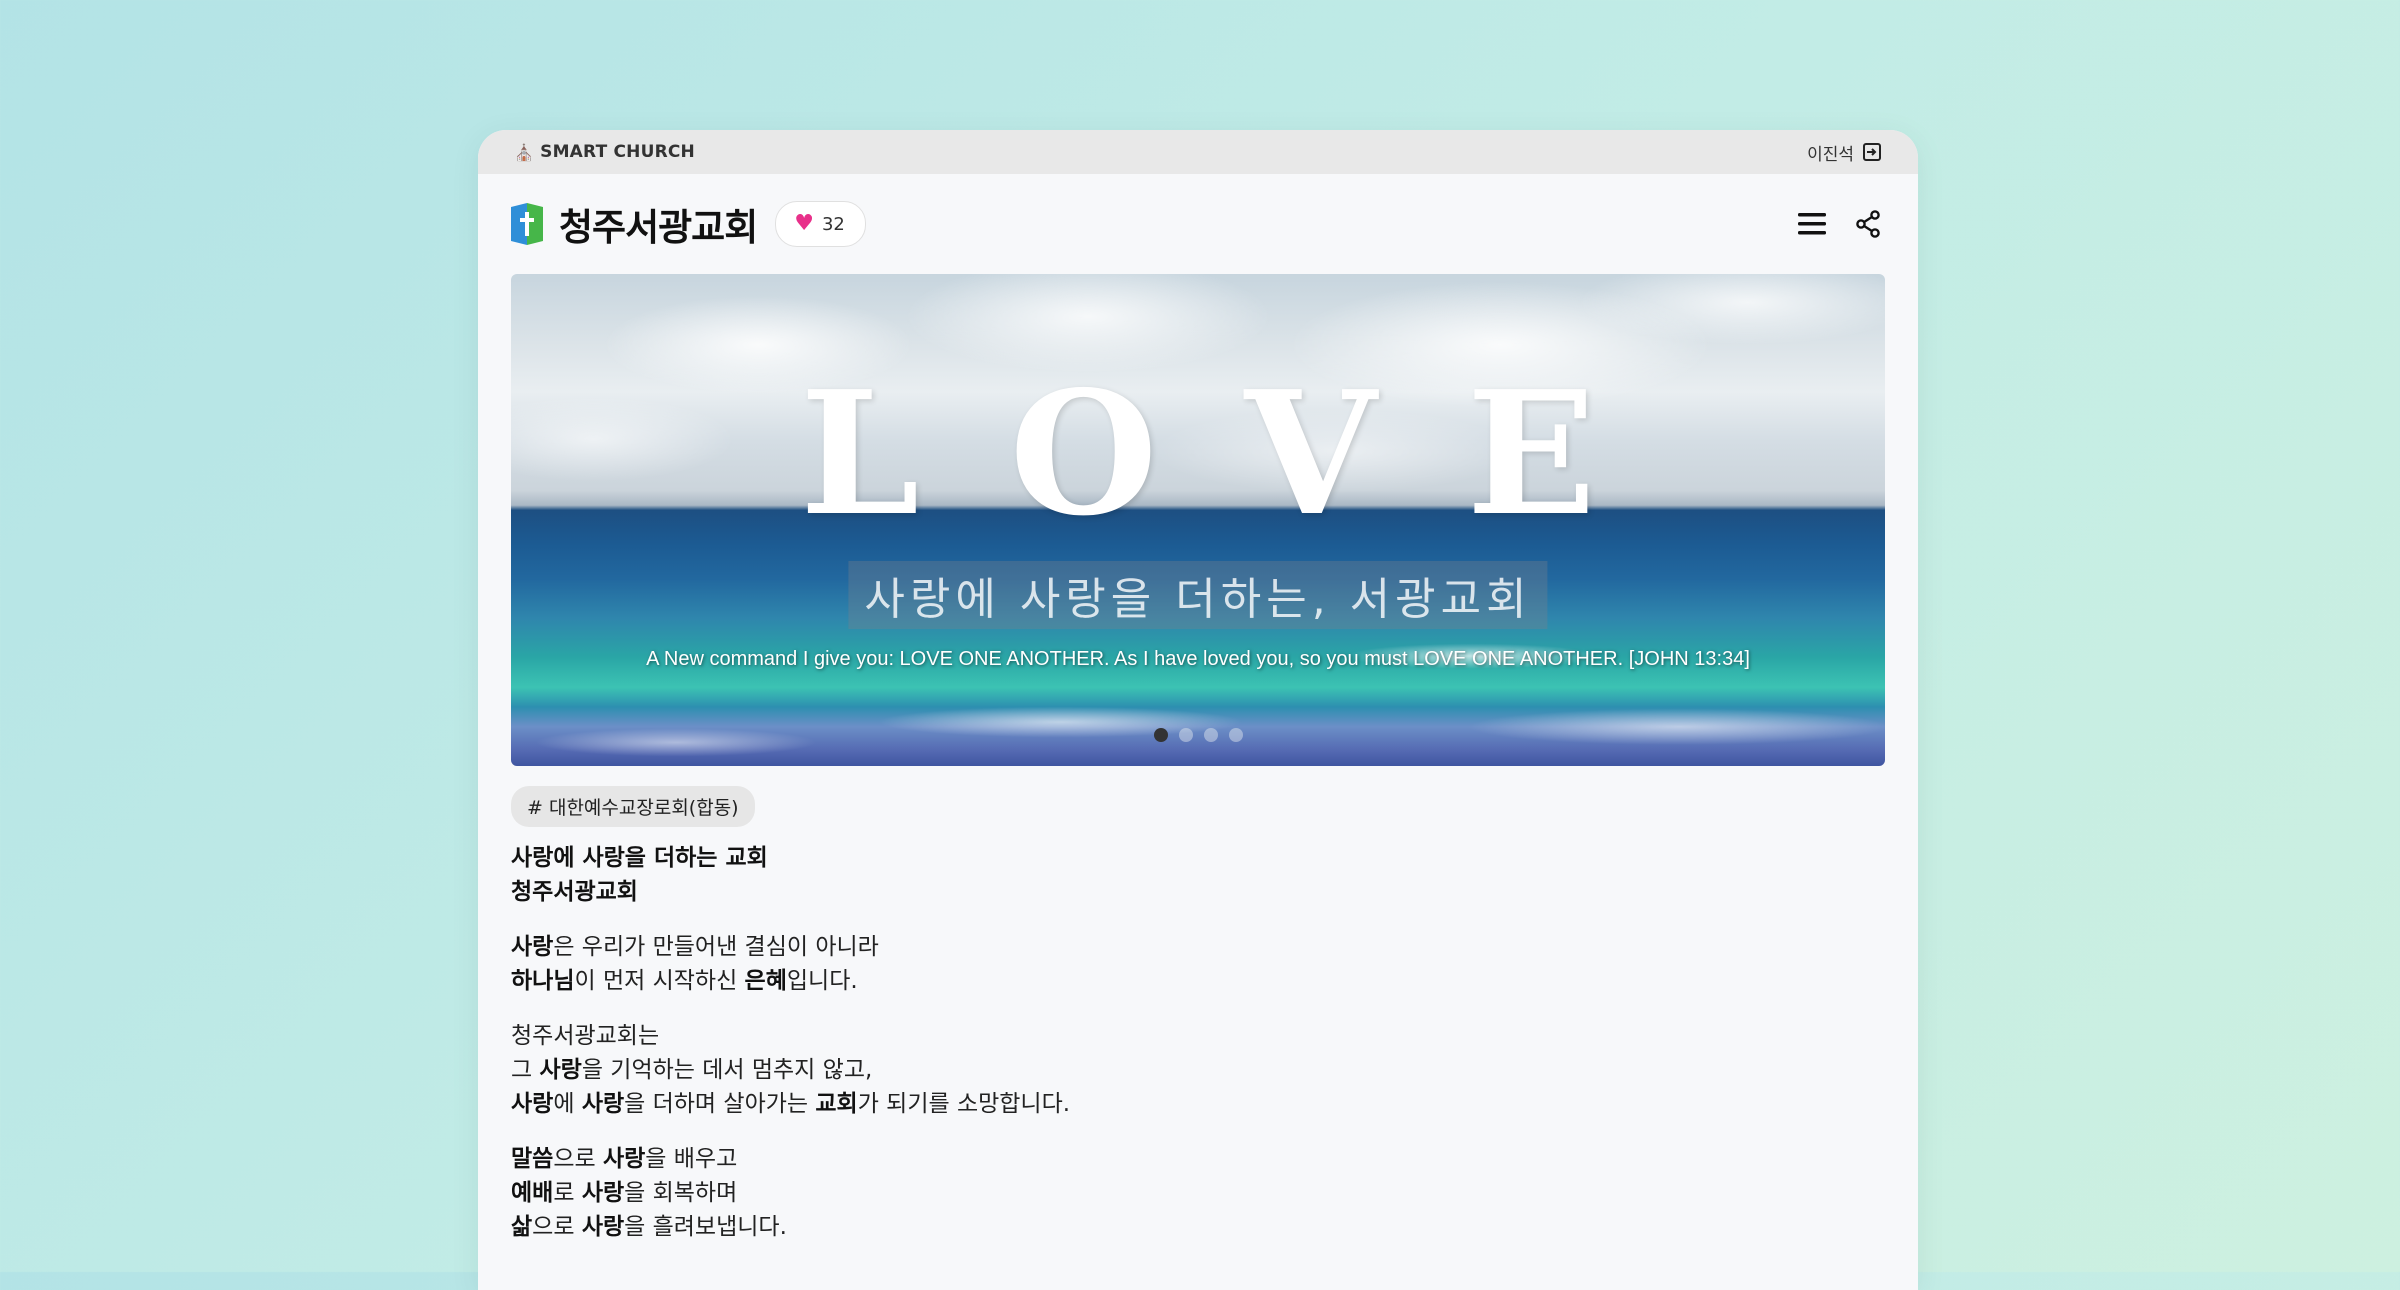 This screenshot has width=2400, height=1290. Describe the element at coordinates (705, 1227) in the screenshot. I see `intro-text: 을 흘려보냅니다.` at that location.